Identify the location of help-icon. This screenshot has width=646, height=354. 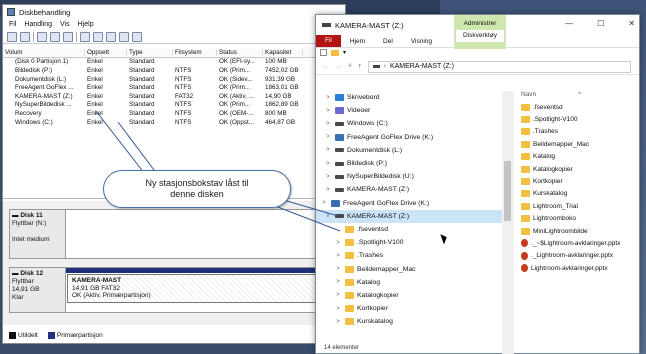
(55, 36).